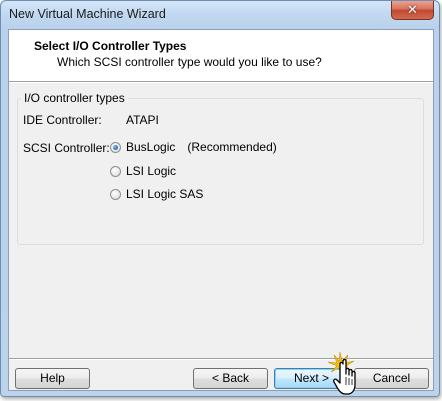 The height and width of the screenshot is (401, 442). Describe the element at coordinates (151, 171) in the screenshot. I see `radio-label-lsi-logic: LSI Logic` at that location.